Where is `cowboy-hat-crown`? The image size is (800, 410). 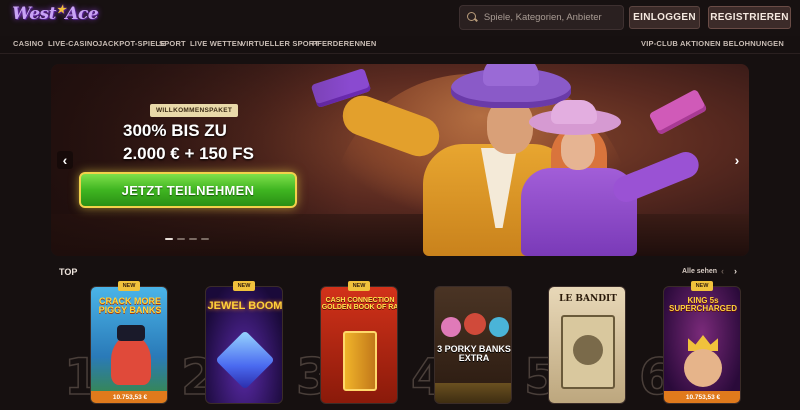 cowboy-hat-crown is located at coordinates (511, 75).